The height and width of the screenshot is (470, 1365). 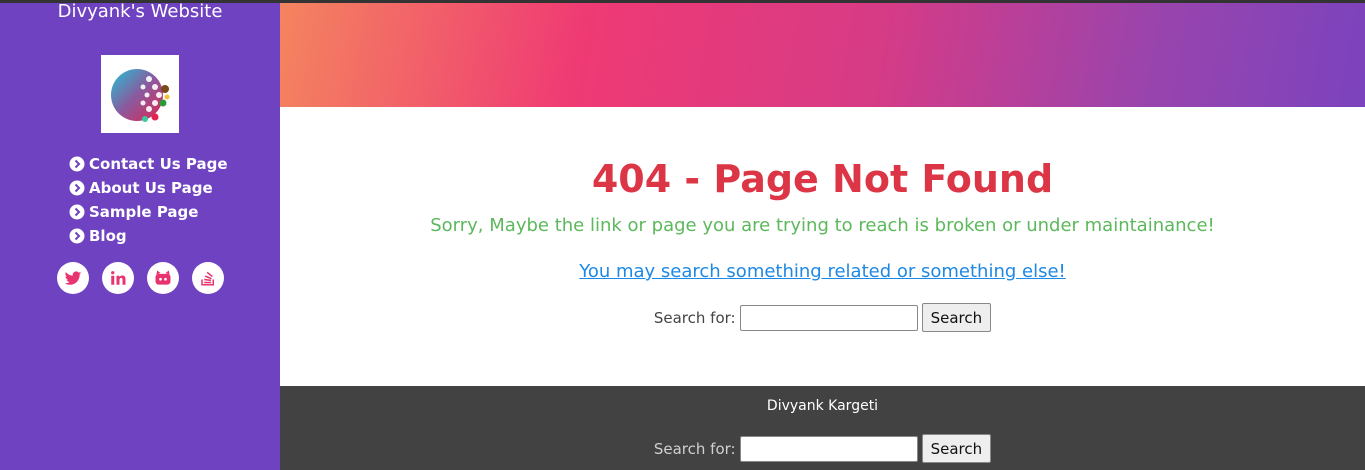 I want to click on twitter-link, so click(x=73, y=278).